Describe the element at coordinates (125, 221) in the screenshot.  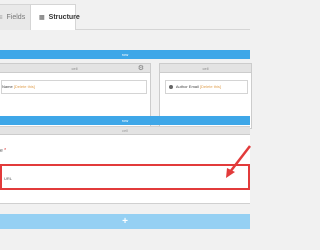
I see `add-row-button: +` at that location.